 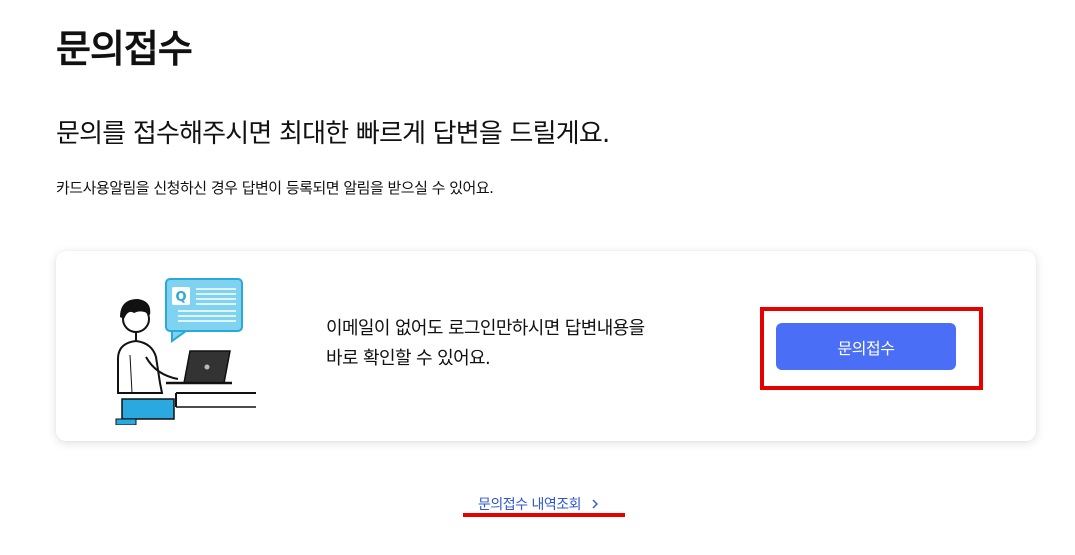 I want to click on page-headline: 문의를 접수해주시면 최대한 빠르게 답변을 드릴게요., so click(x=333, y=134).